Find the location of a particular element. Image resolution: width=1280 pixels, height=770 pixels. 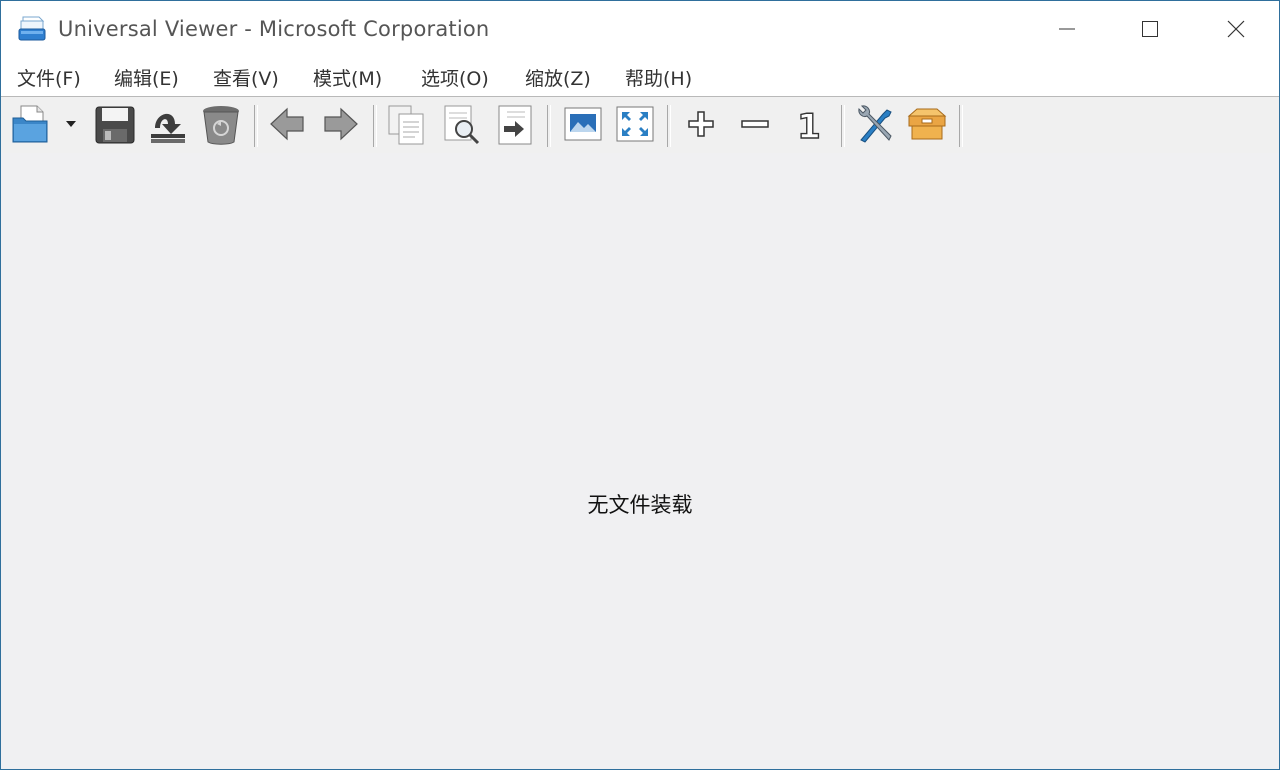

menu-view: 查看(V) is located at coordinates (246, 77).